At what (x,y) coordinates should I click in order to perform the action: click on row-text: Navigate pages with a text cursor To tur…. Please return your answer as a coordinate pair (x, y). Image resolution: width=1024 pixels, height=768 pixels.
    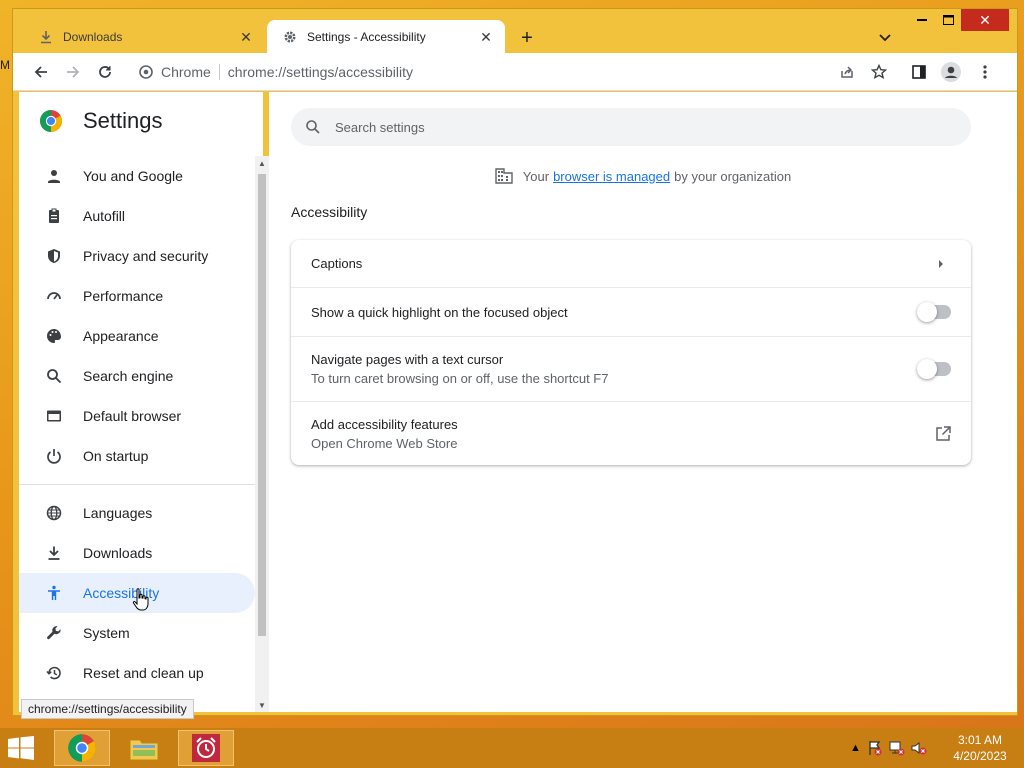
    Looking at the image, I should click on (615, 369).